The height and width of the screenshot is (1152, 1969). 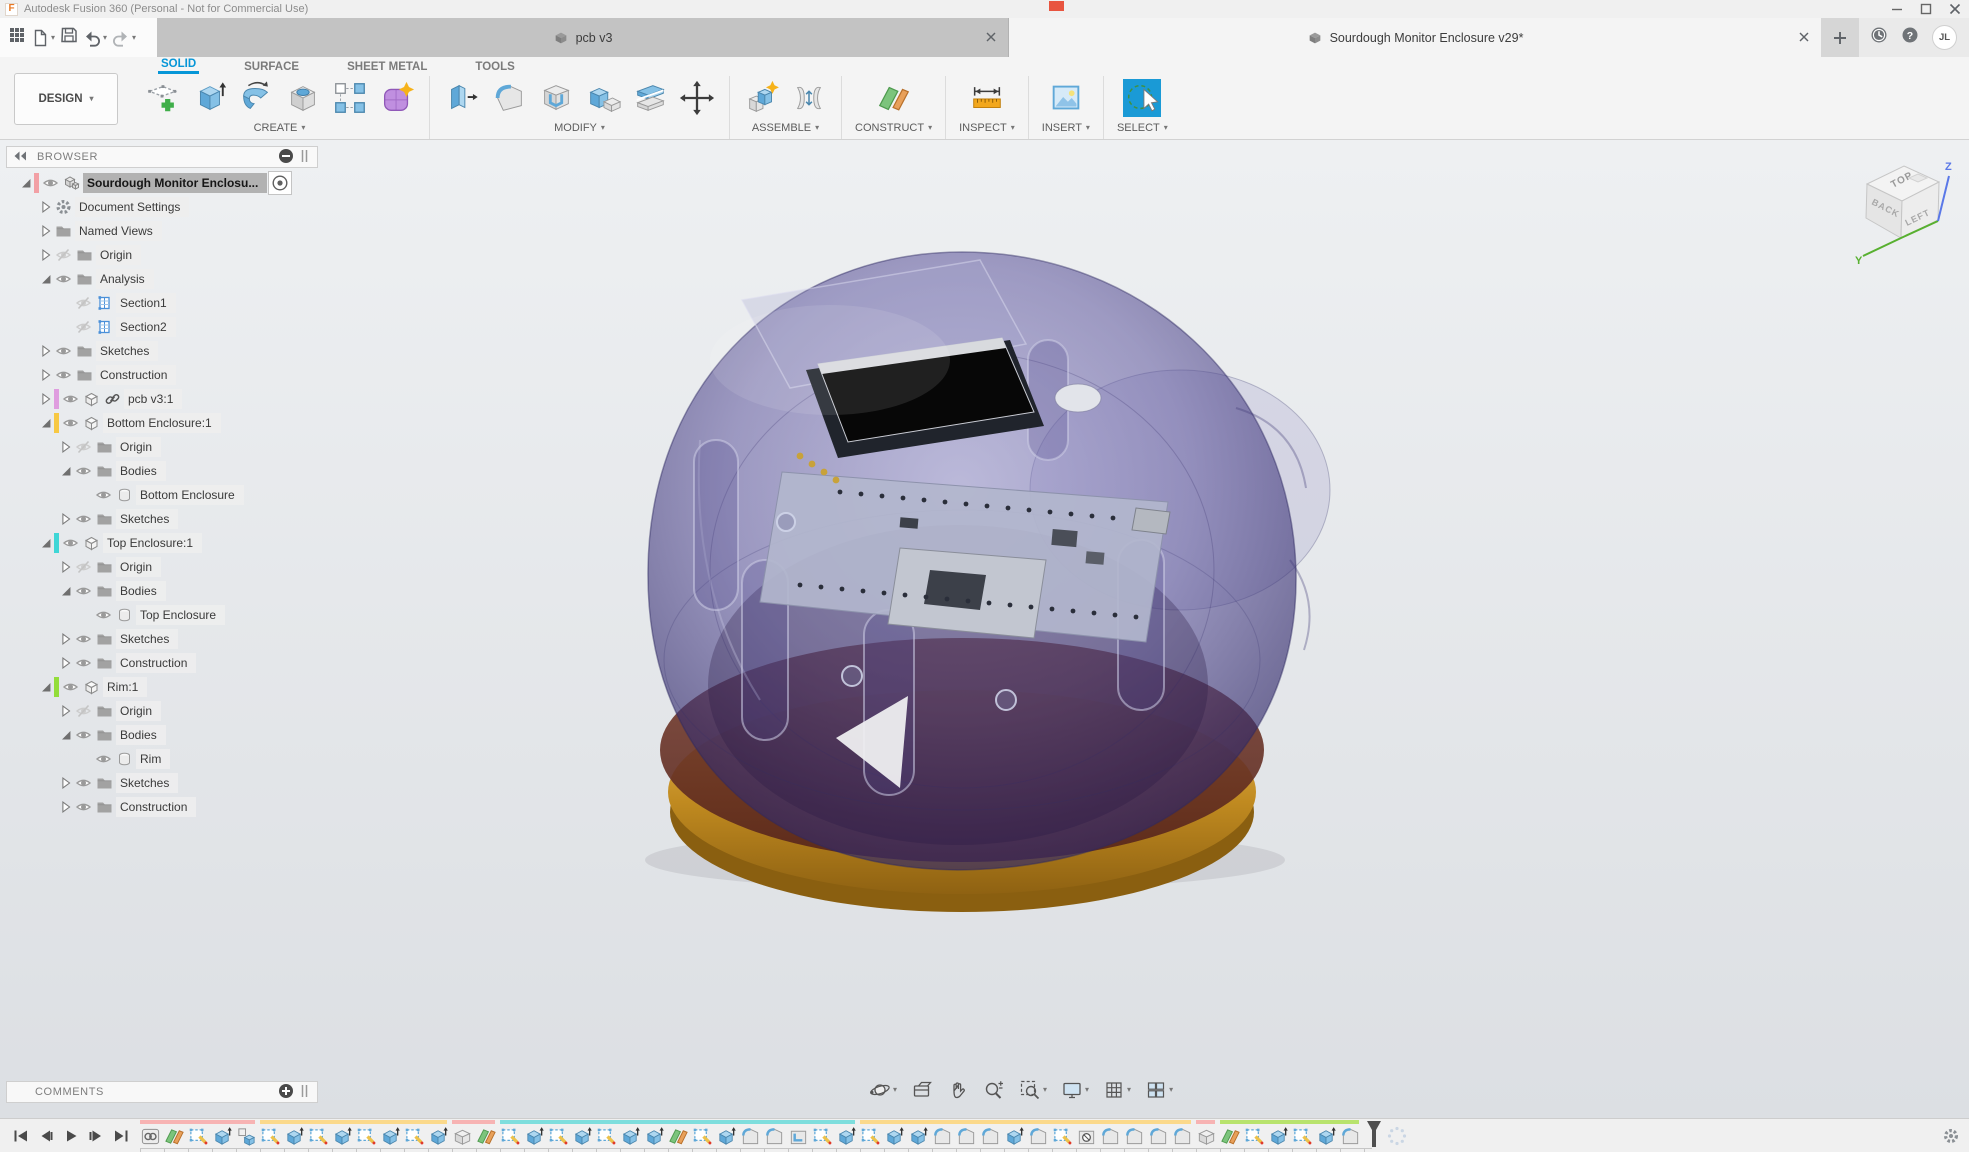 I want to click on joint-tool-icon, so click(x=809, y=98).